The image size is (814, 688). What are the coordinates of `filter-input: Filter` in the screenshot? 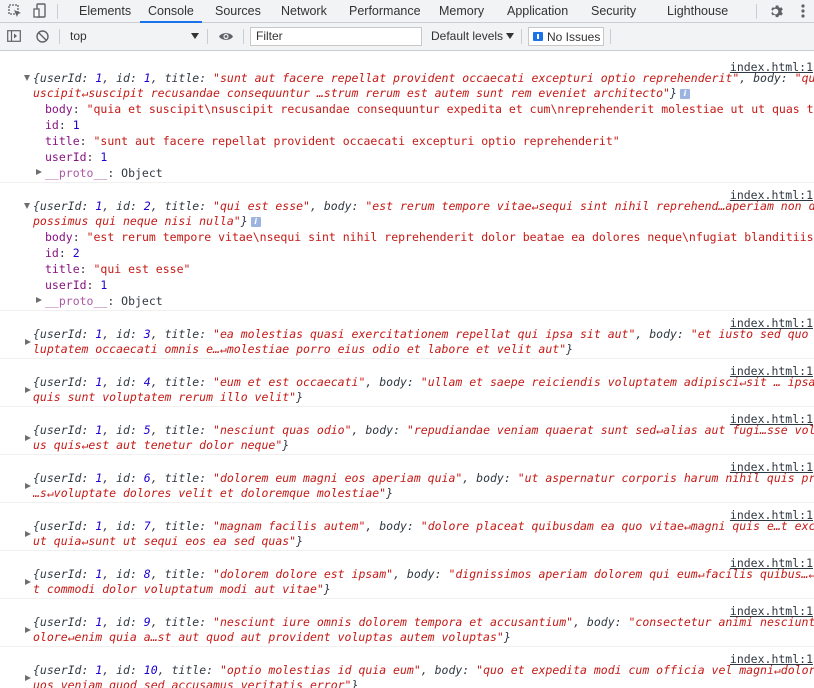 It's located at (336, 36).